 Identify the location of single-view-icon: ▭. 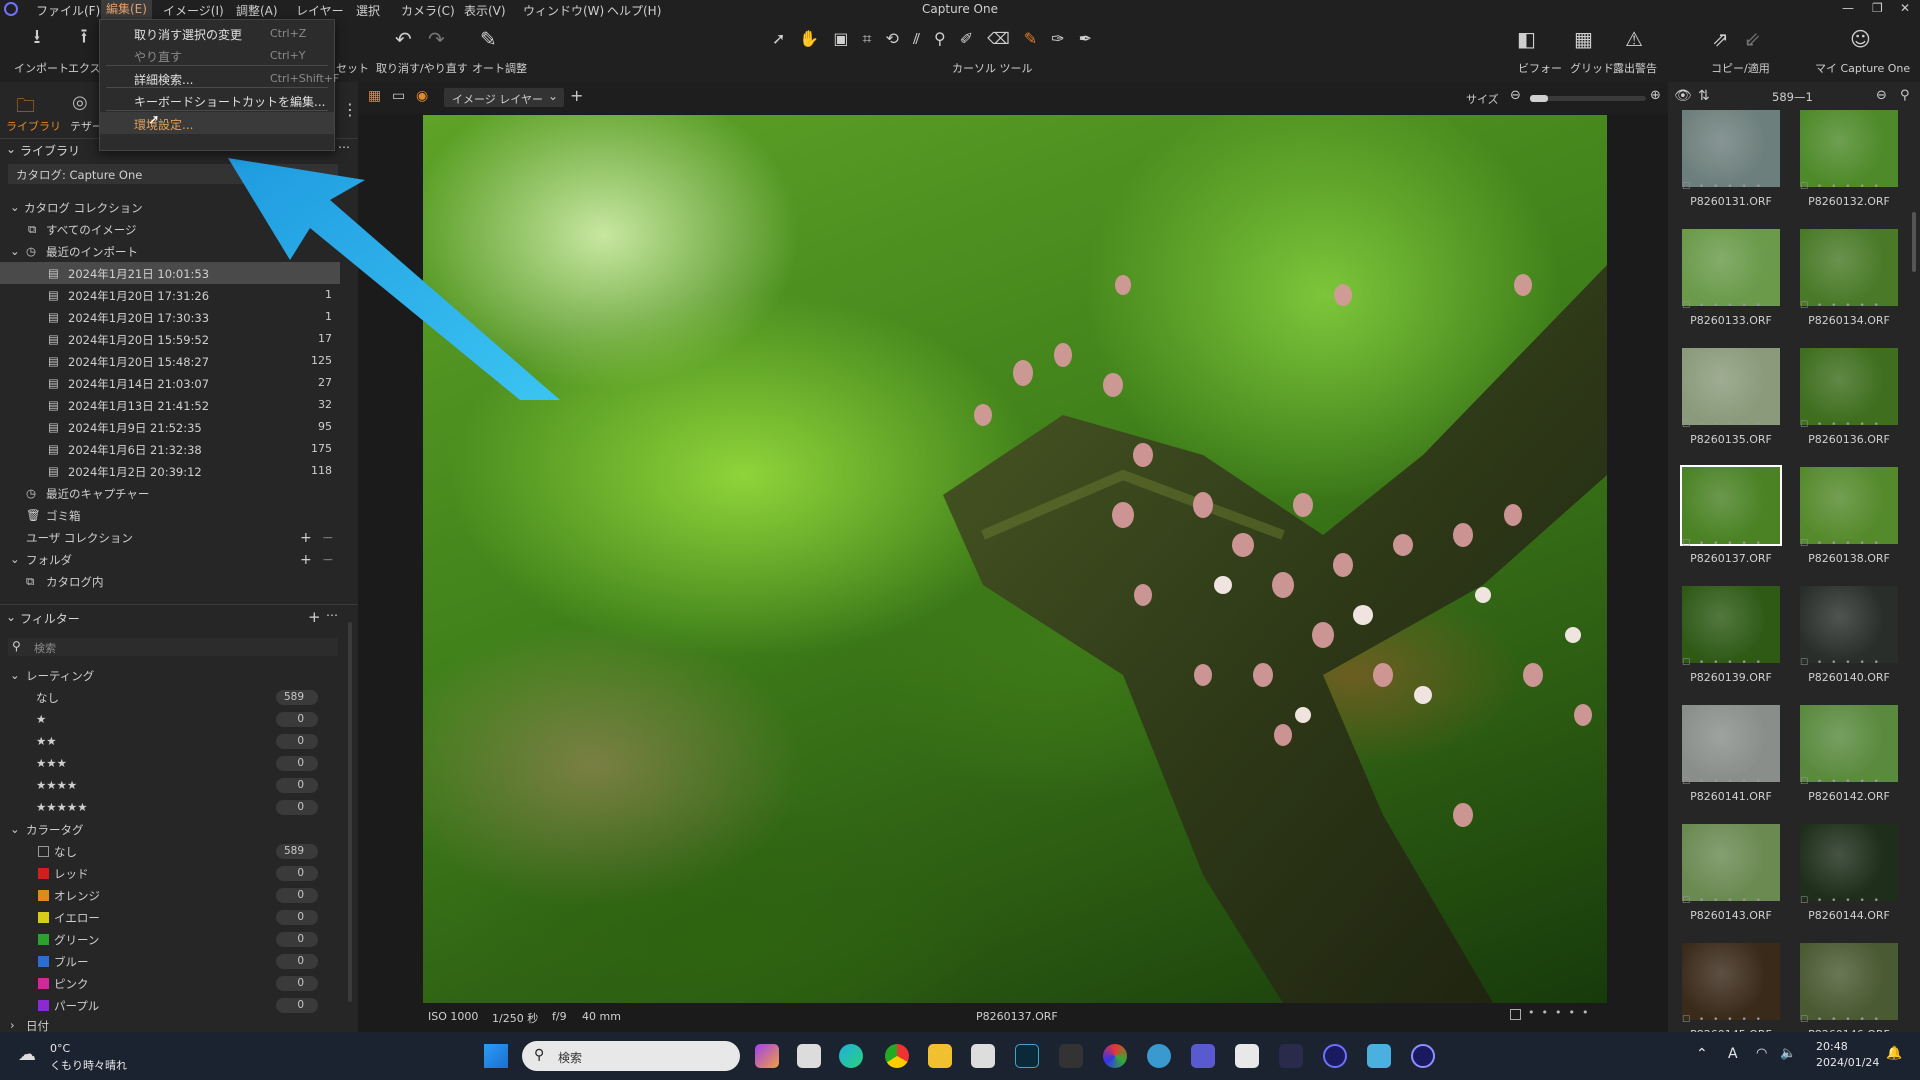
(398, 96).